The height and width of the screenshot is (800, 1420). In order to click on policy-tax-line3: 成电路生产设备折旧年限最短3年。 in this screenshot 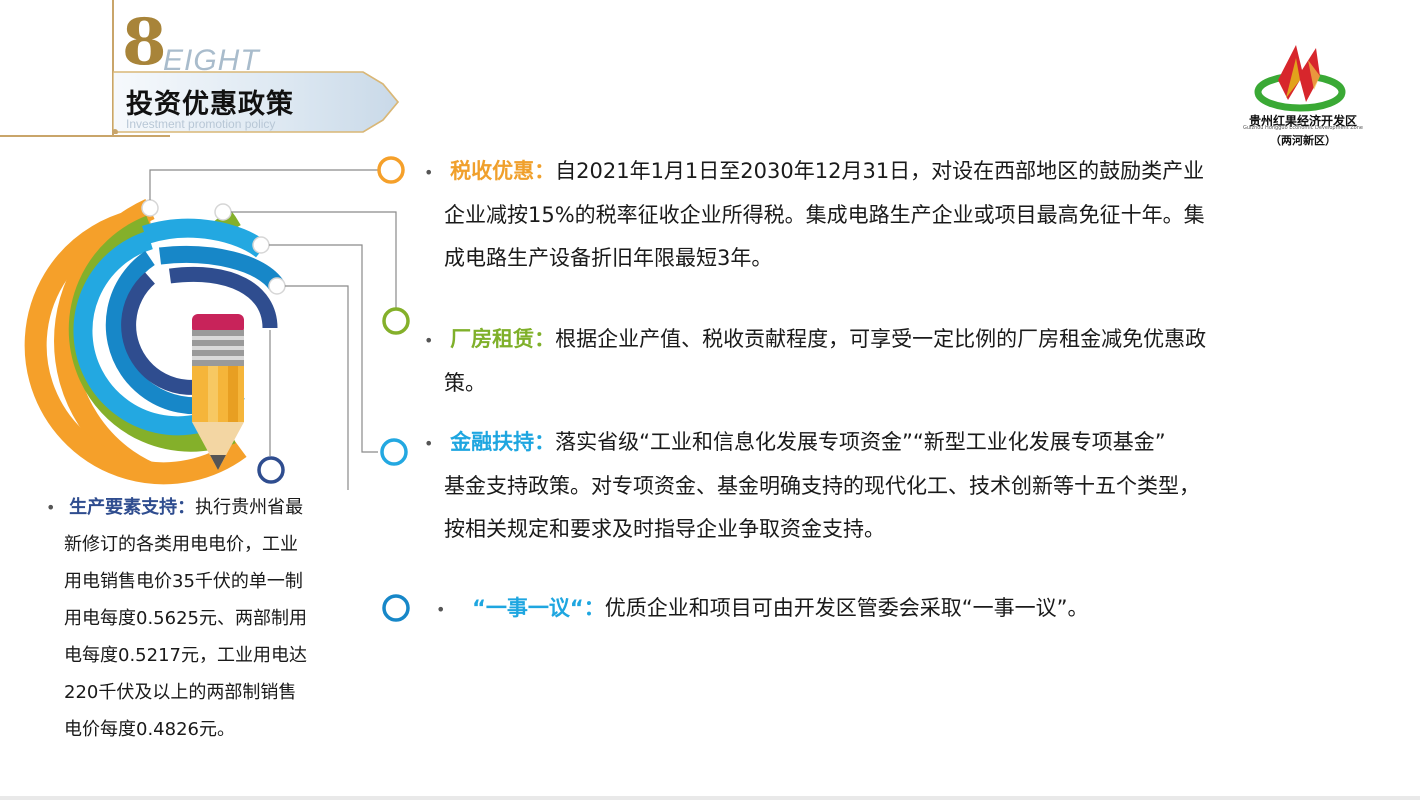, I will do `click(608, 258)`.